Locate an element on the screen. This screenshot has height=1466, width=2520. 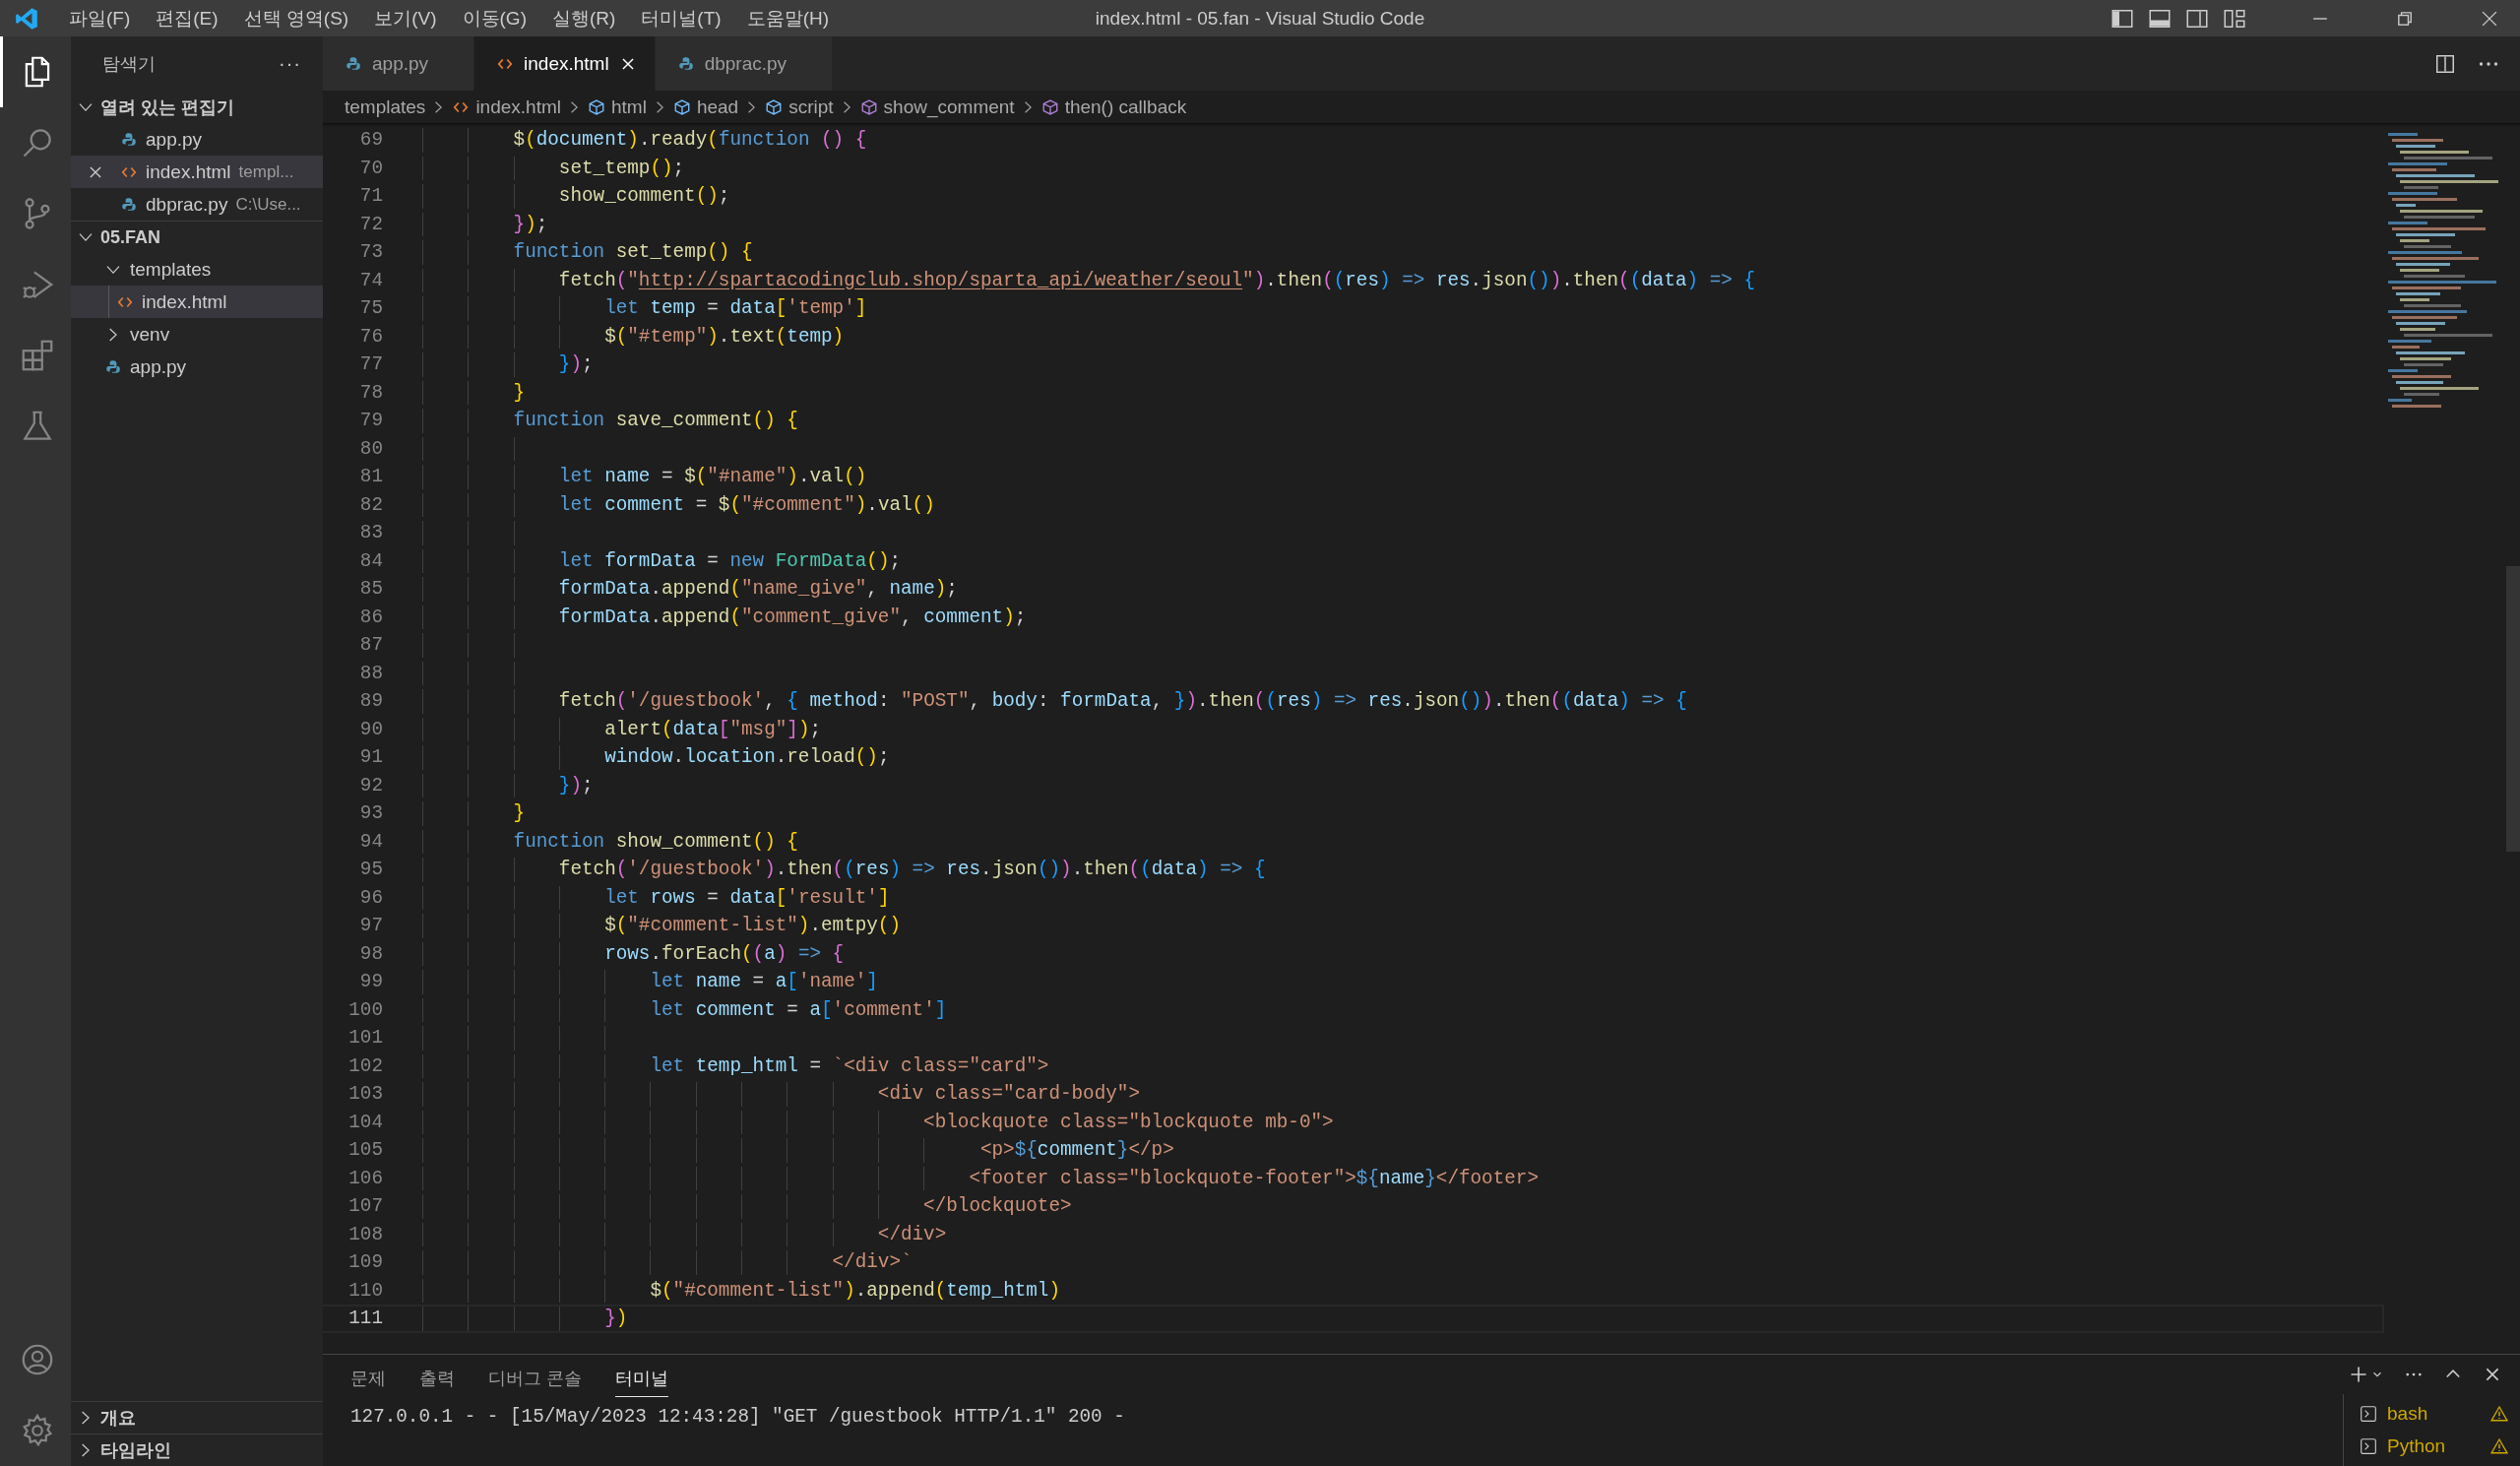
line-number: 85 is located at coordinates (371, 589).